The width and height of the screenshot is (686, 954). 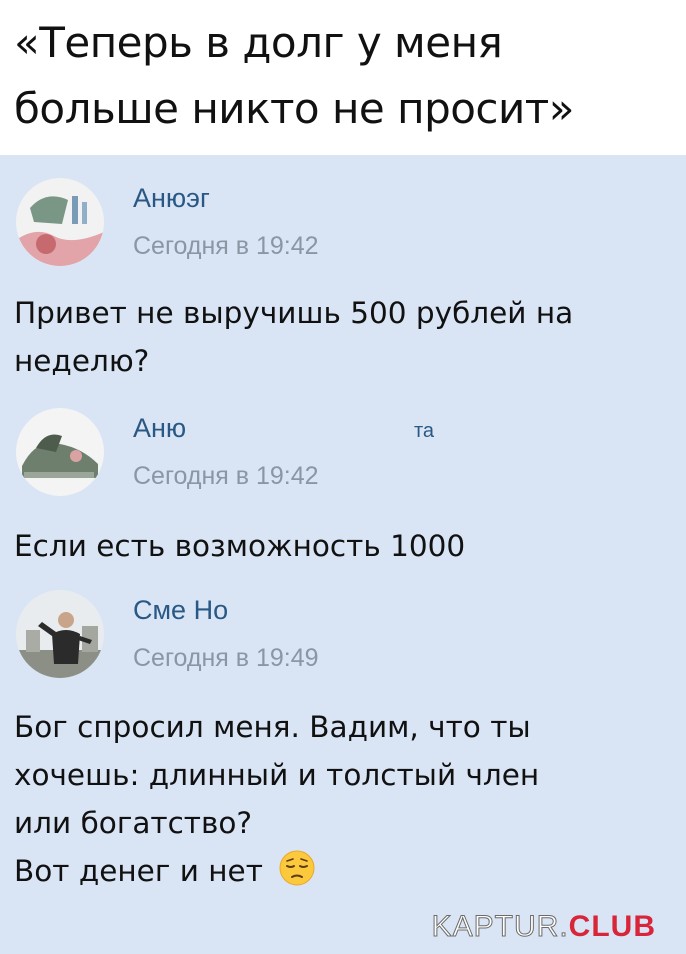 What do you see at coordinates (339, 874) in the screenshot?
I see `message-text-line-last: Вот денег и нет` at bounding box center [339, 874].